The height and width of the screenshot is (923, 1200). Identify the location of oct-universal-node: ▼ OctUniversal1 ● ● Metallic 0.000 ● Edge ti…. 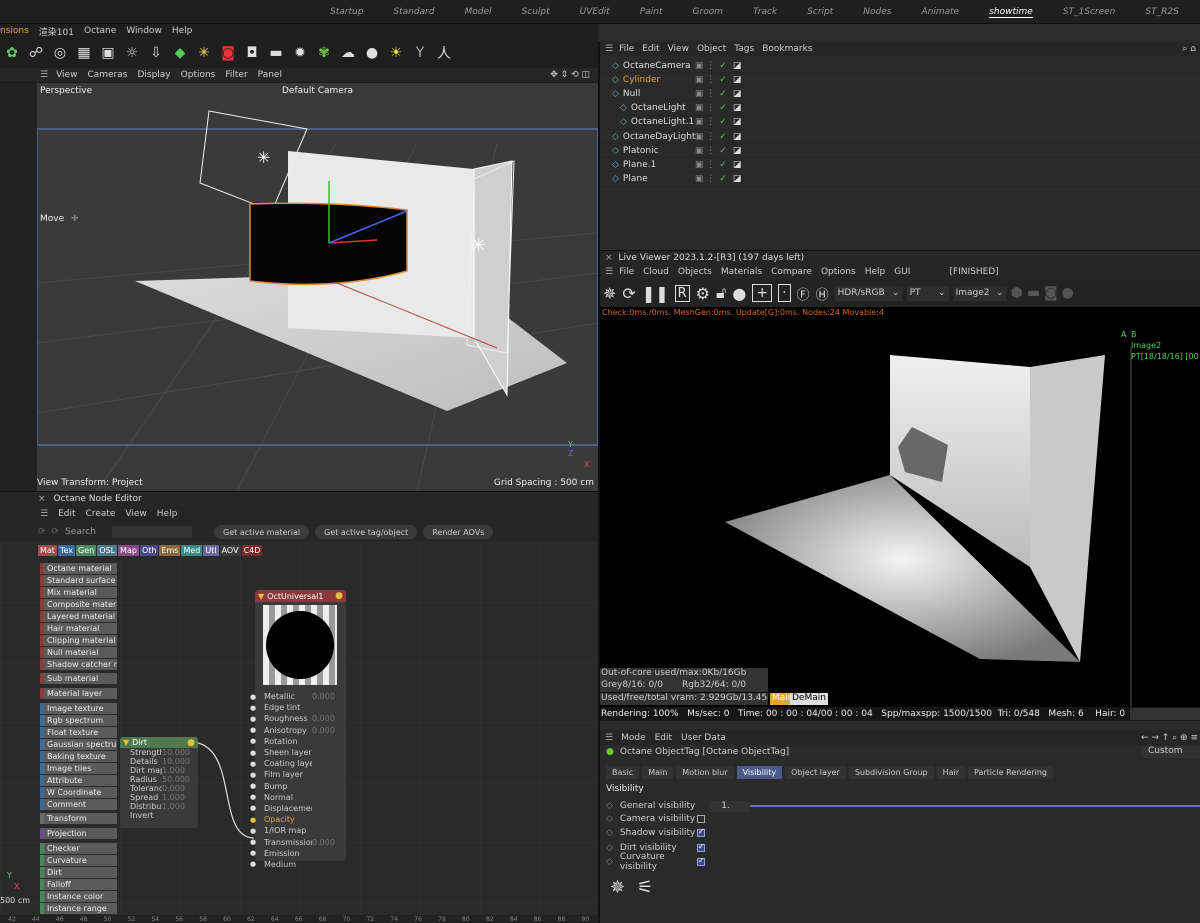
(298, 729).